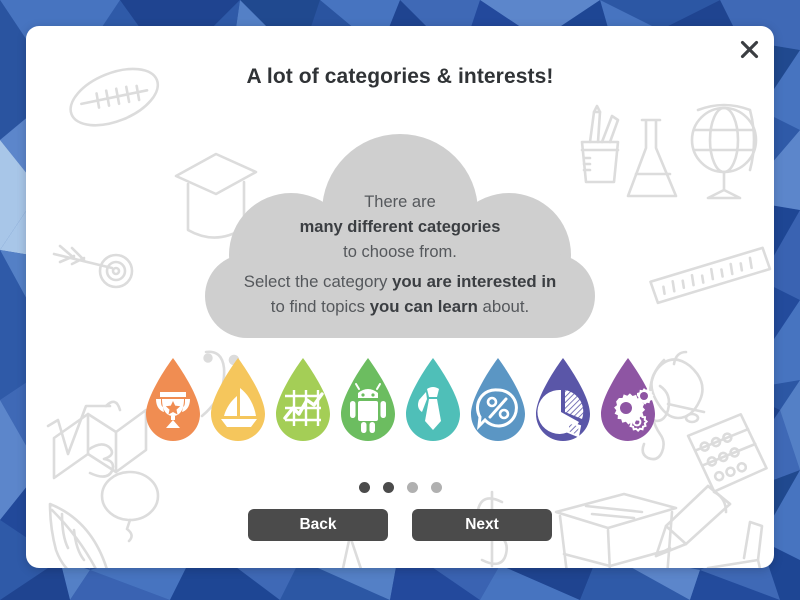 The width and height of the screenshot is (800, 600). I want to click on close-button, so click(749, 49).